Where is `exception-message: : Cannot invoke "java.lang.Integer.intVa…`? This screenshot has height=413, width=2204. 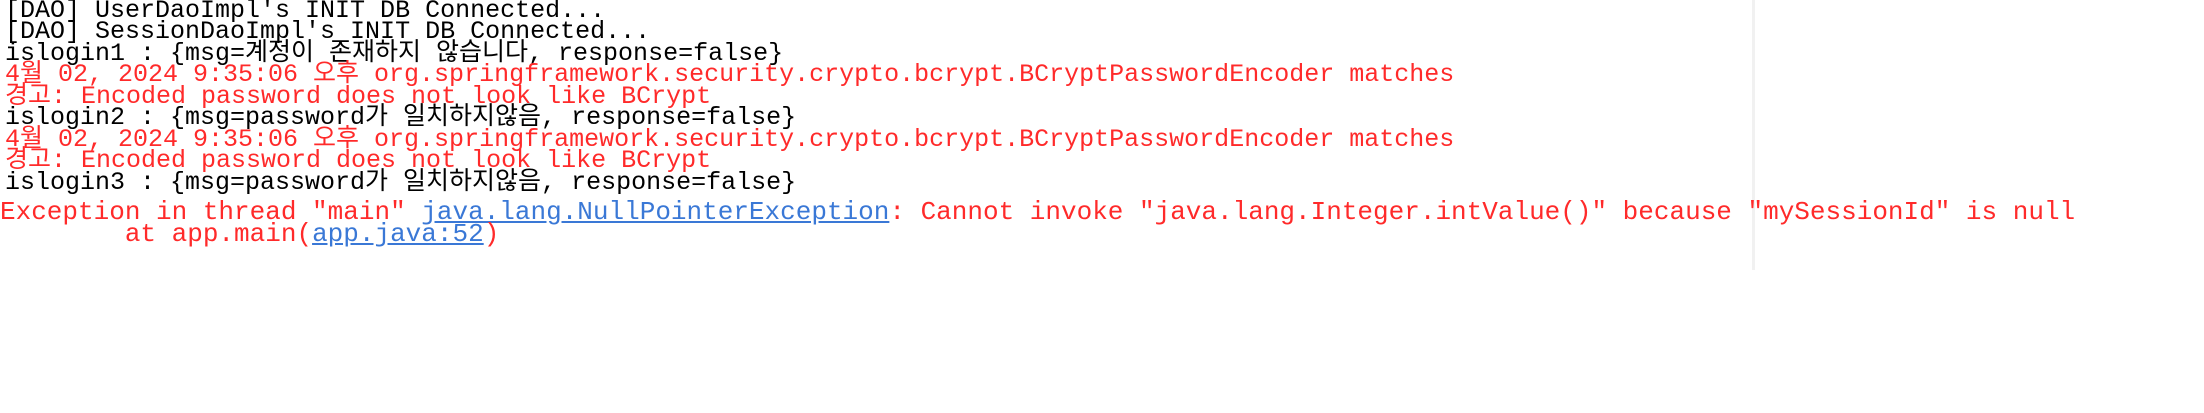 exception-message: : Cannot invoke "java.lang.Integer.intVa… is located at coordinates (1482, 212).